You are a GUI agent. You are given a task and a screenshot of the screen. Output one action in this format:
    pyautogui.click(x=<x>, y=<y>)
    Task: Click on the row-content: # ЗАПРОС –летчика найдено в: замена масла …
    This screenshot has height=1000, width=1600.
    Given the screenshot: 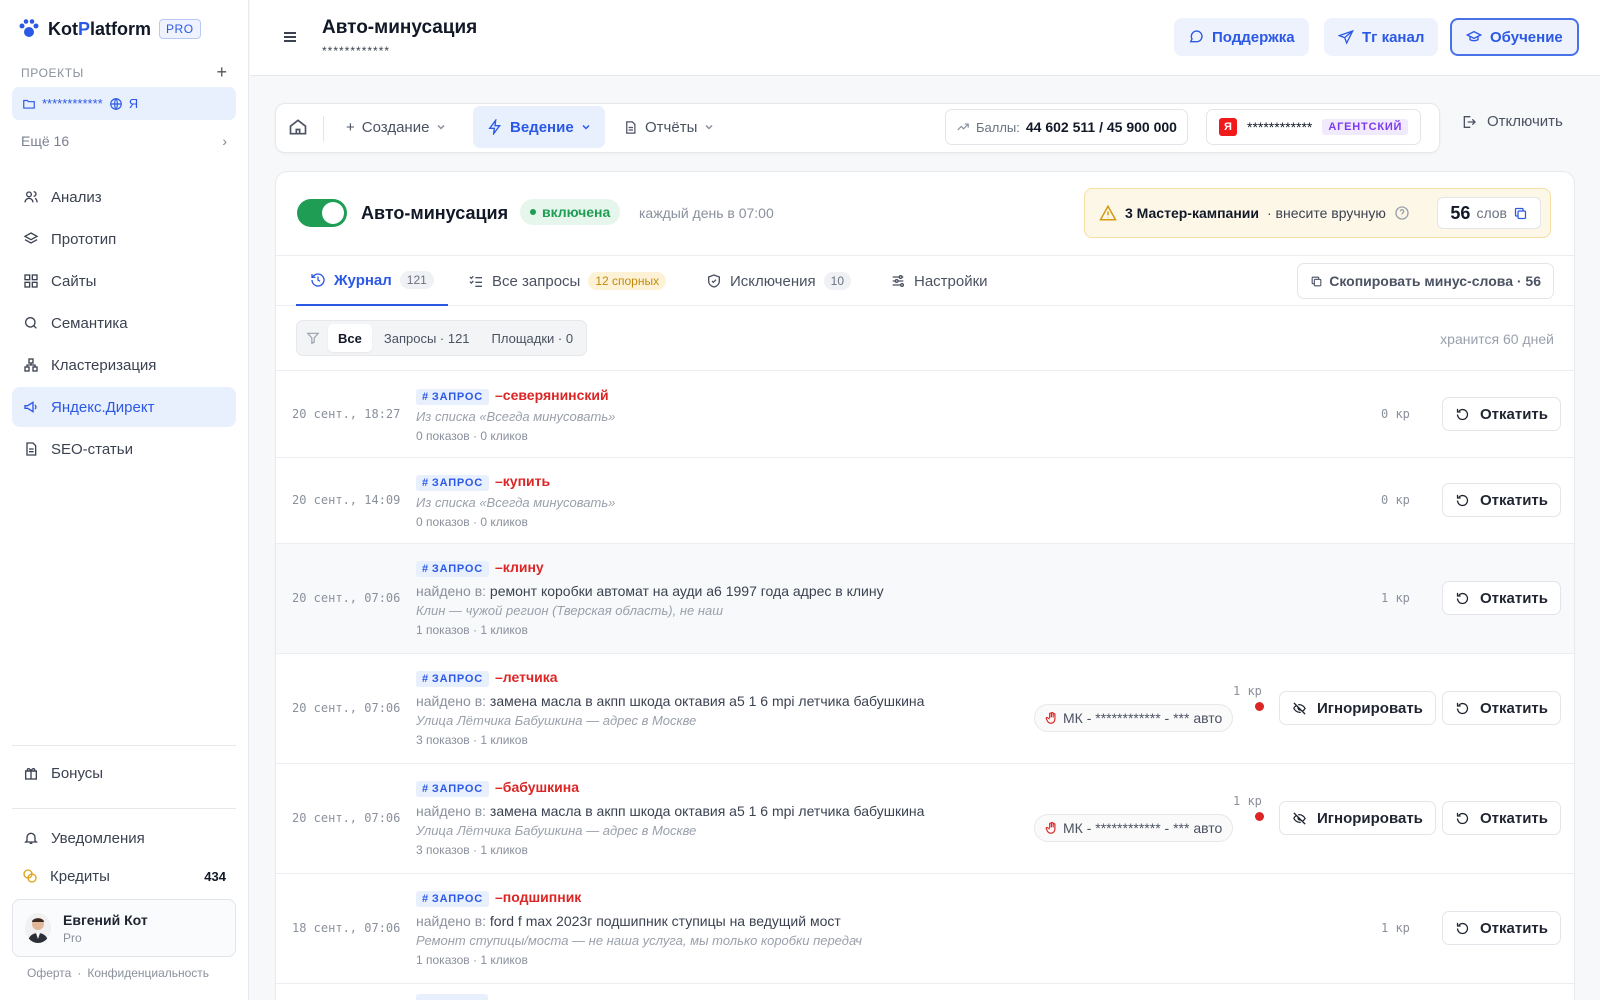 What is the action you would take?
    pyautogui.click(x=670, y=708)
    